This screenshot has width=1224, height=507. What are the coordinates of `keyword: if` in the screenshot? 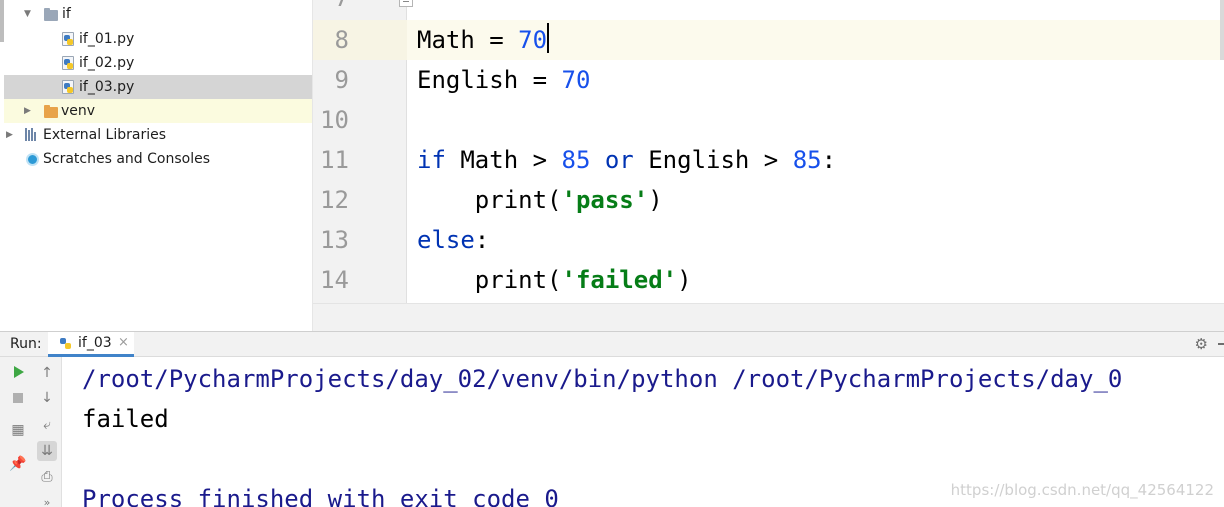 It's located at (431, 160).